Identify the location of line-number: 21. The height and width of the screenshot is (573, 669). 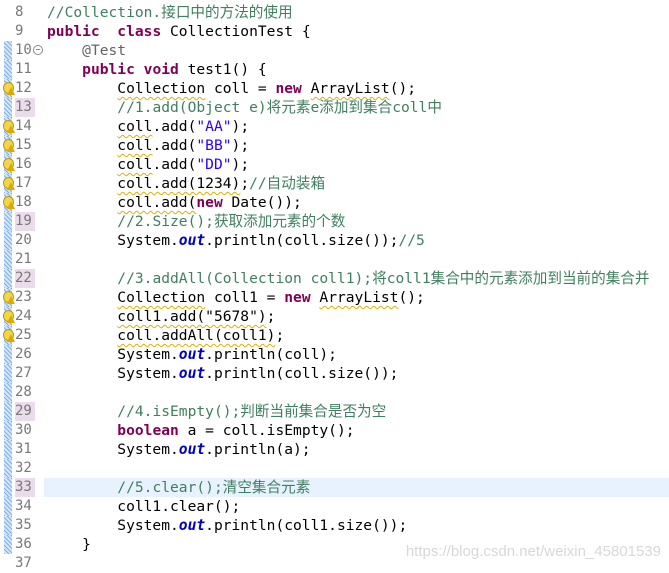
(23, 259).